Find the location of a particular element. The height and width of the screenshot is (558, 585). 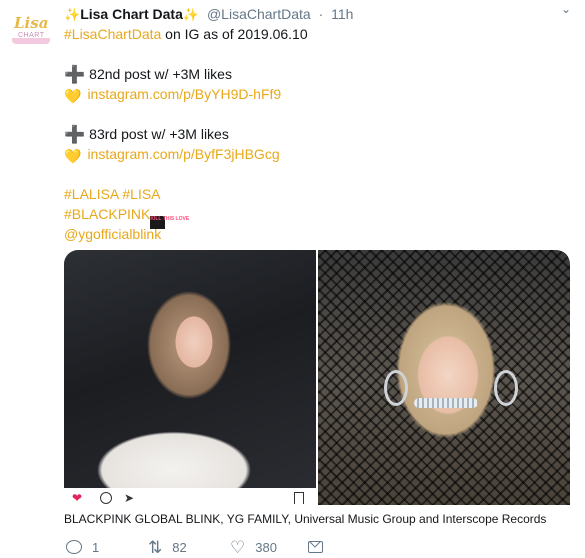

display-name: Lisa Chart Data is located at coordinates (131, 14).